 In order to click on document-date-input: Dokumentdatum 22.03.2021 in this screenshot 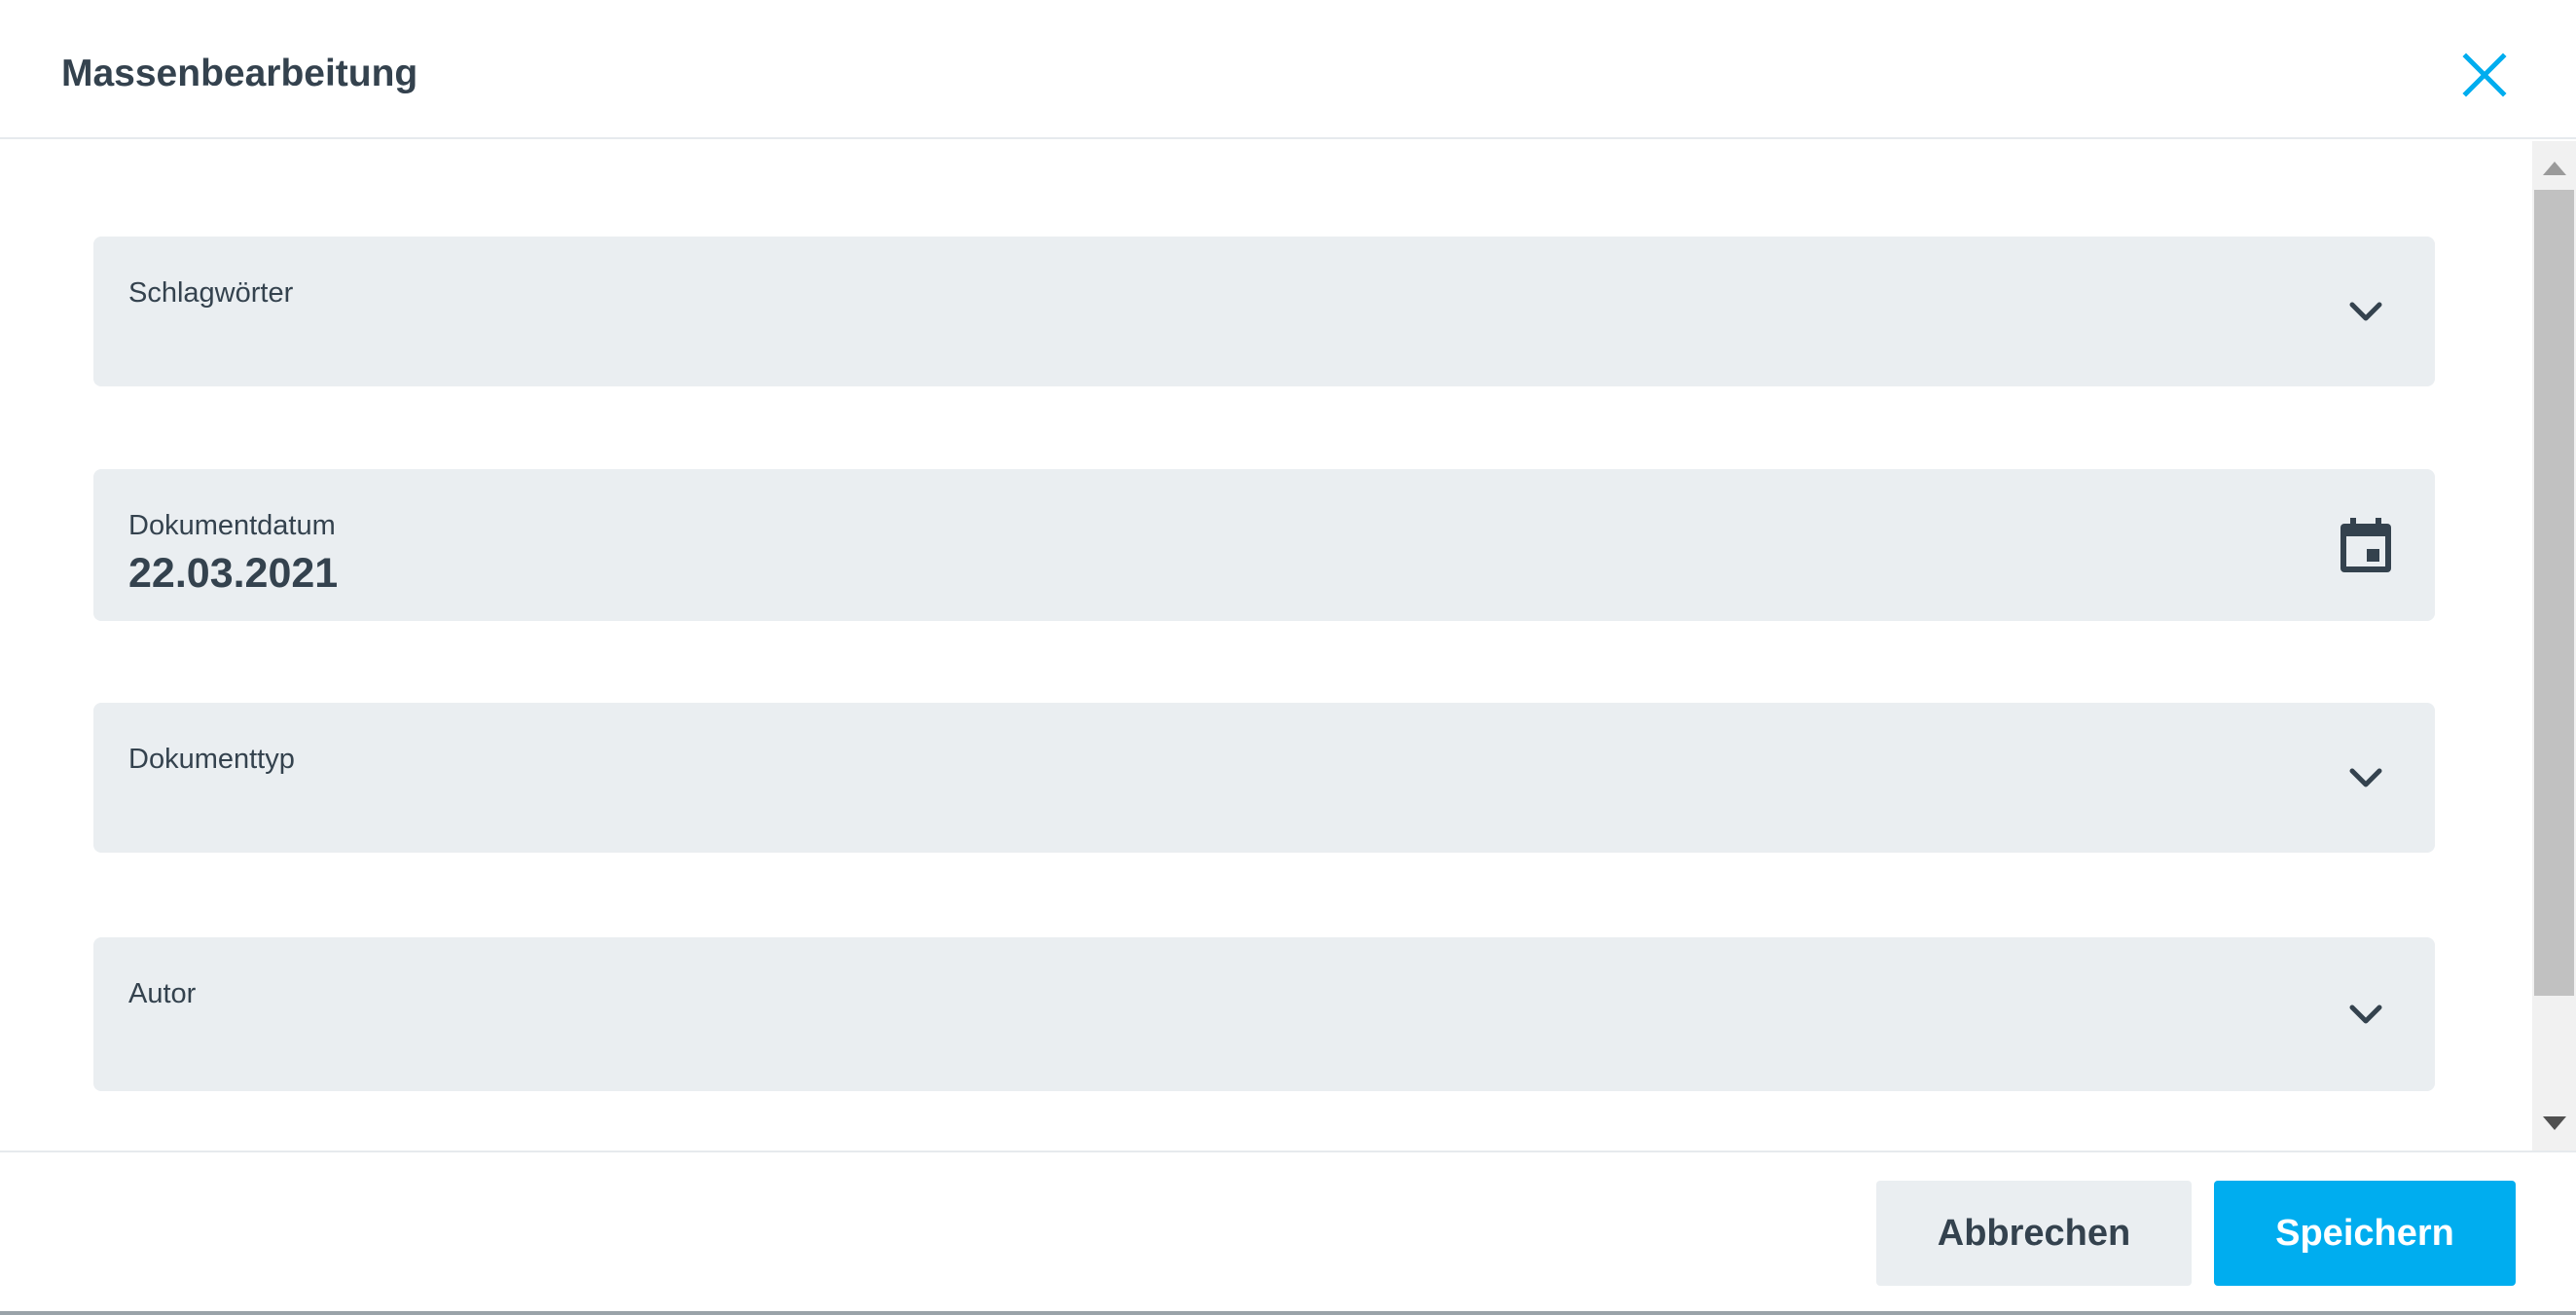, I will do `click(1264, 545)`.